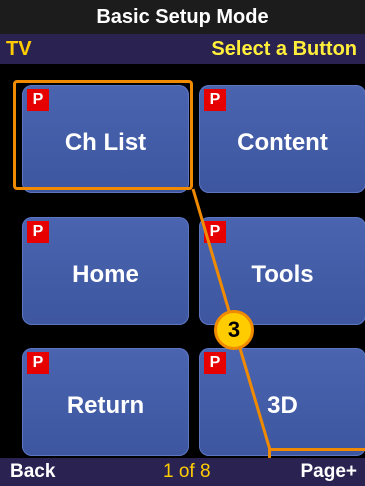 This screenshot has height=486, width=365. I want to click on tools-button: P Tools, so click(282, 271).